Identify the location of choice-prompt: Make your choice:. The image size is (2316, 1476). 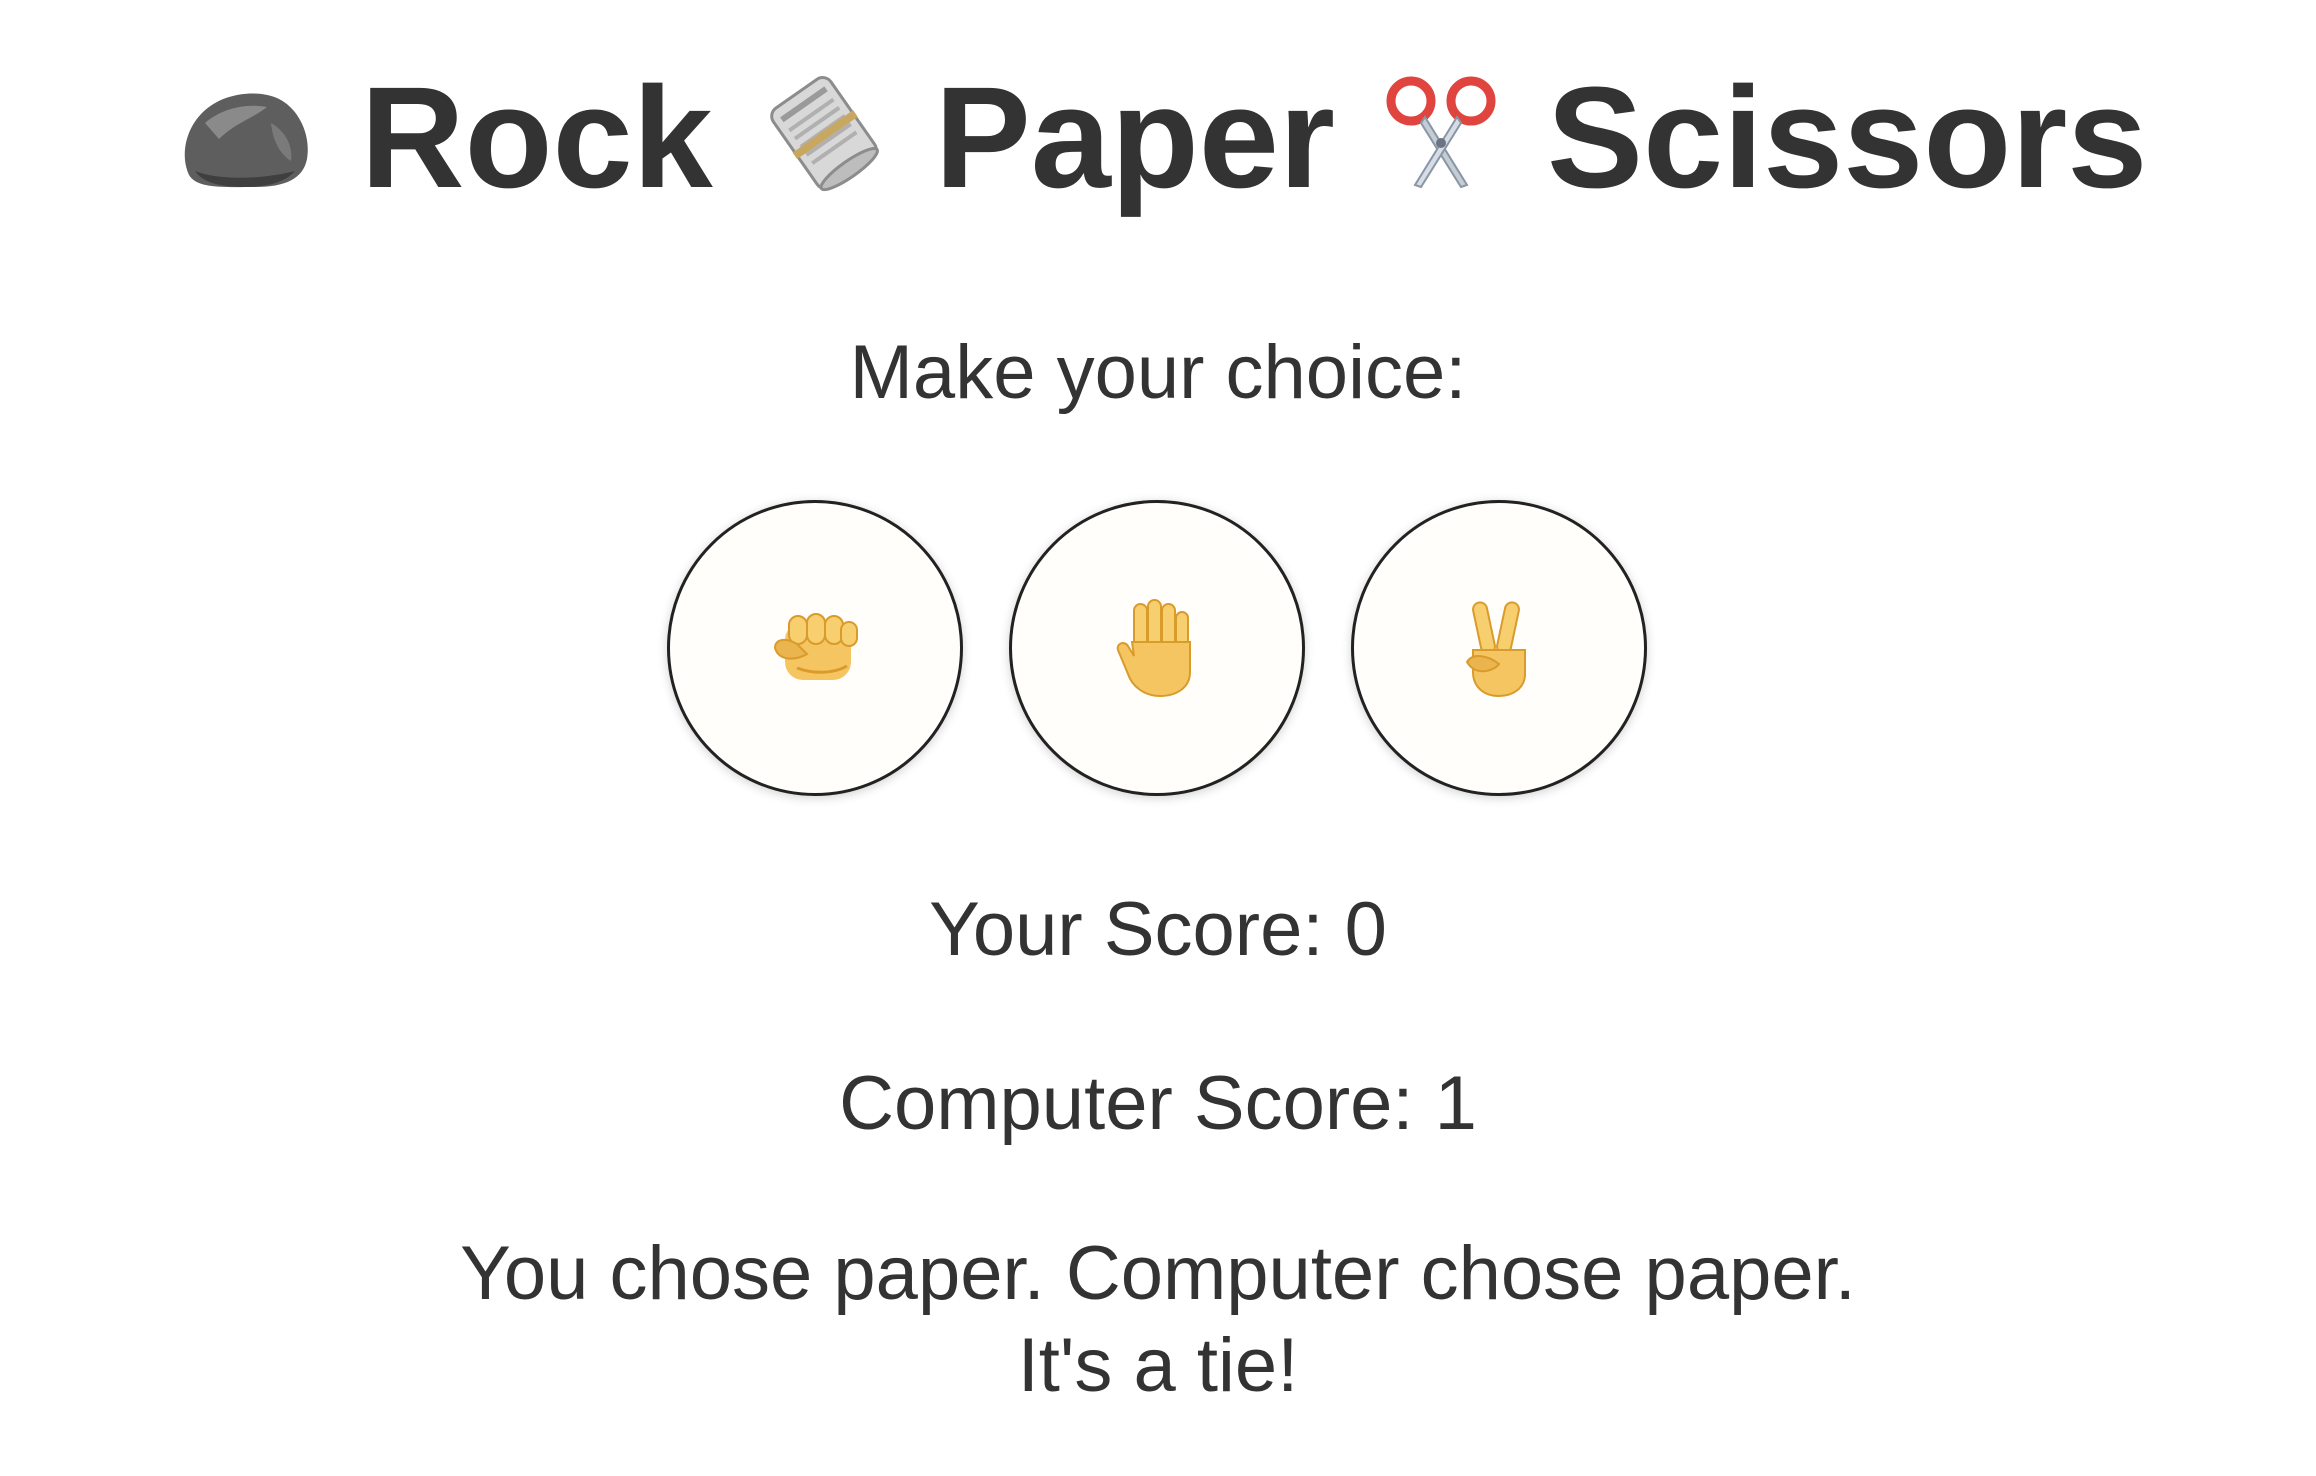
(1158, 372).